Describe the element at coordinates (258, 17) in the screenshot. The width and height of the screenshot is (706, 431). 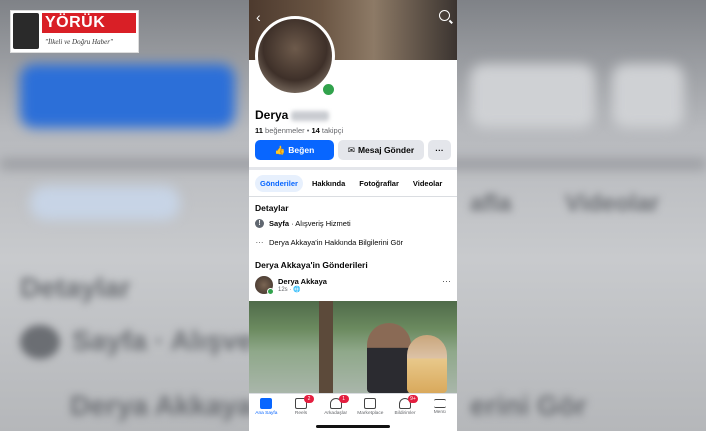
I see `back-icon: ‹` at that location.